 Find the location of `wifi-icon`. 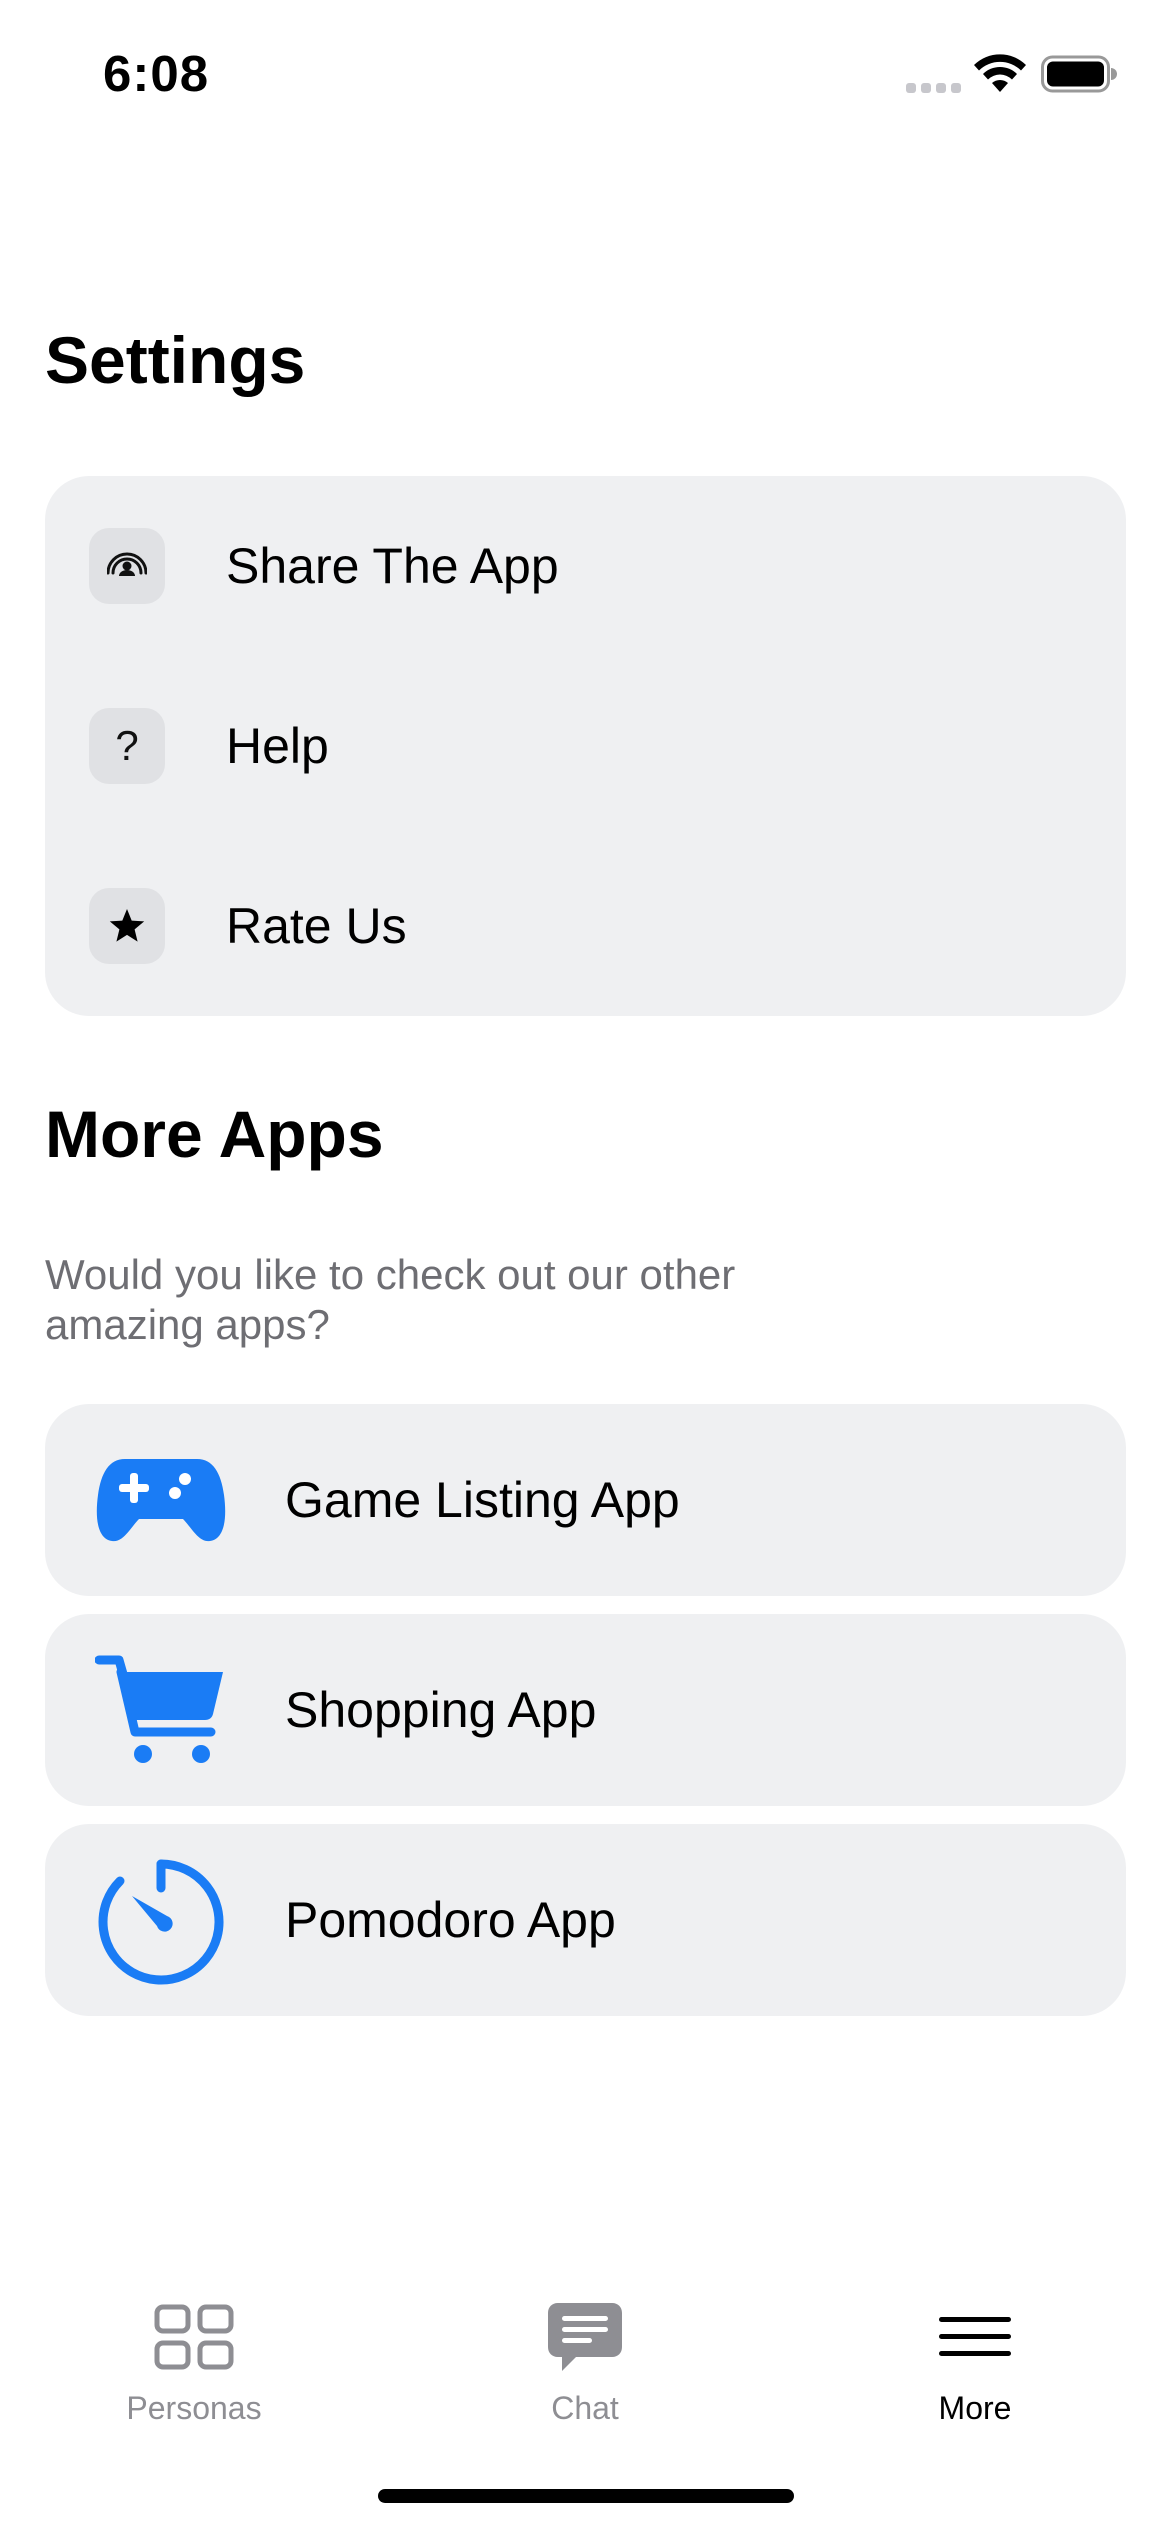

wifi-icon is located at coordinates (1000, 73).